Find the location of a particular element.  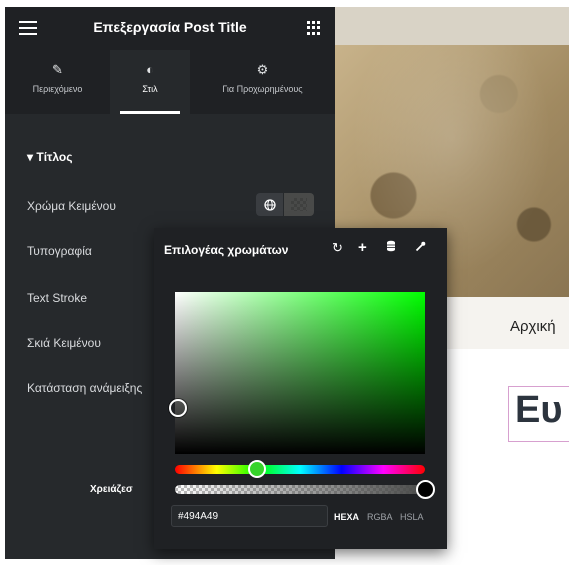

panel-title: Επεξεργασία Post Title is located at coordinates (170, 27).